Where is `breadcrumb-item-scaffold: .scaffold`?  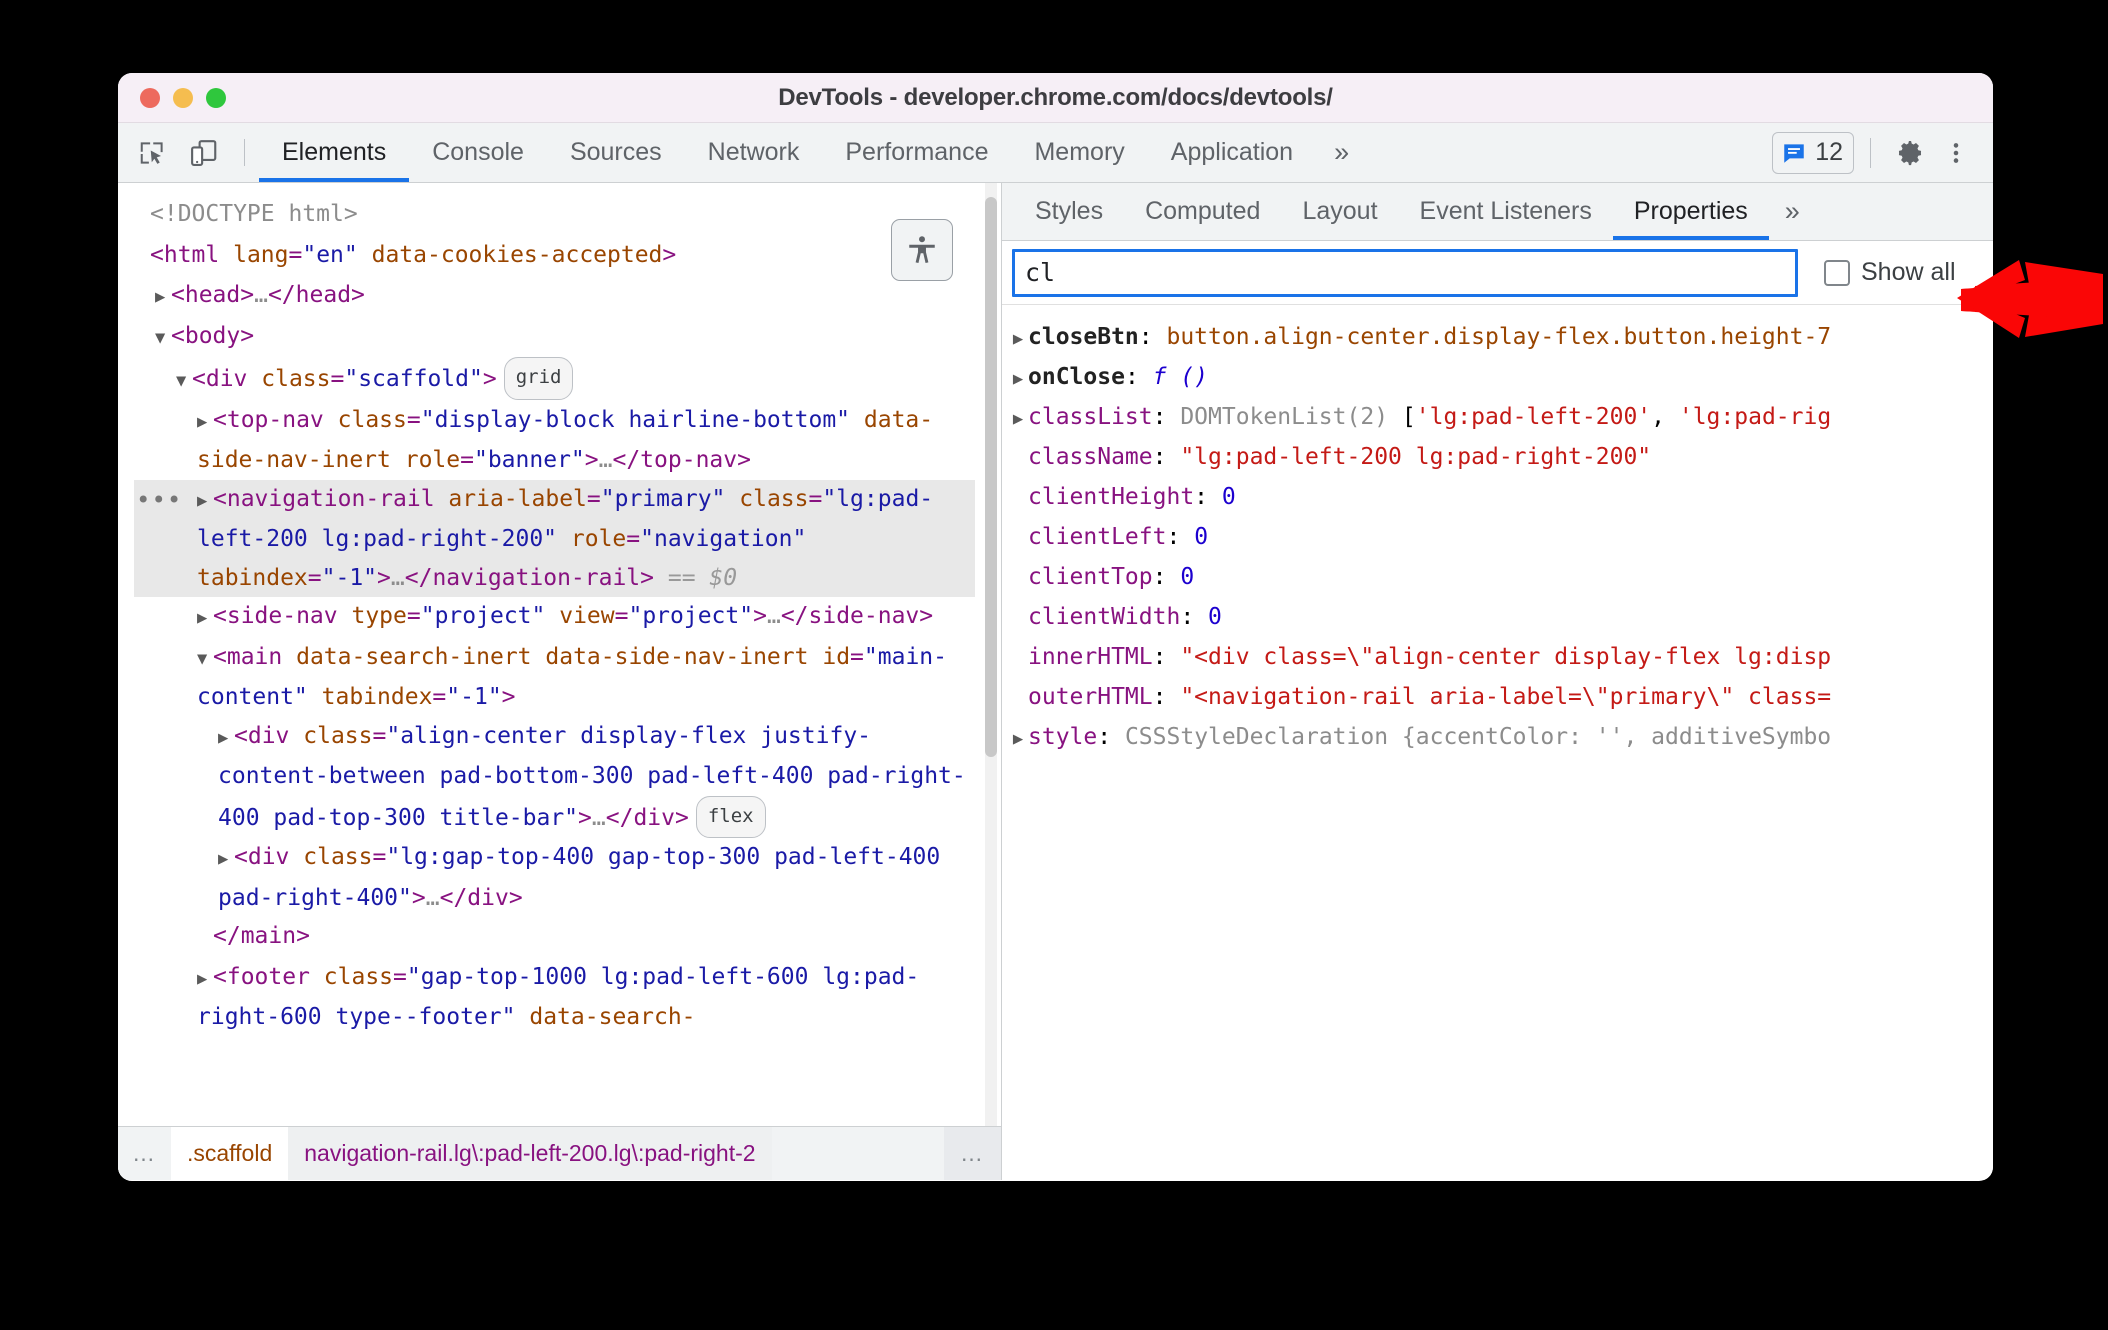 breadcrumb-item-scaffold: .scaffold is located at coordinates (230, 1153).